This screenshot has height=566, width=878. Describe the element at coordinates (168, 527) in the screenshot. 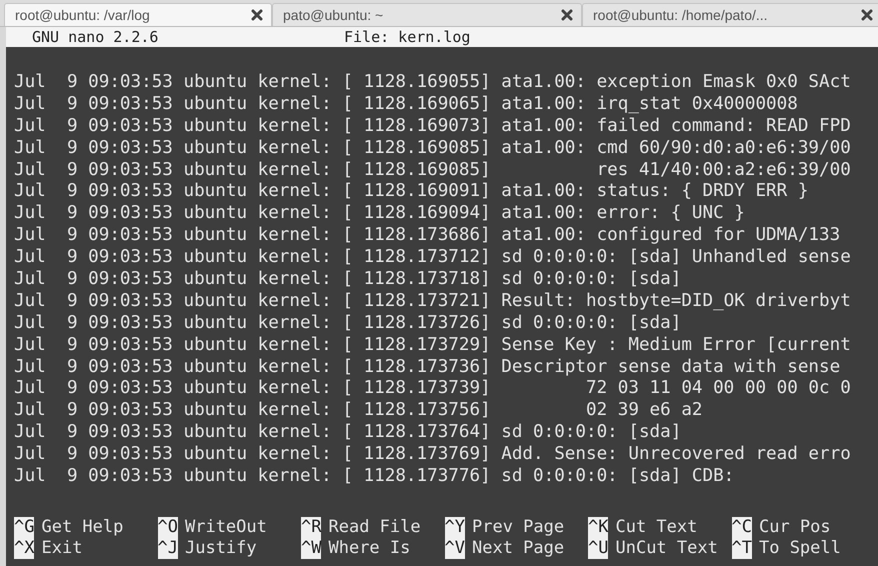

I see `shortcut-key: ^O` at that location.